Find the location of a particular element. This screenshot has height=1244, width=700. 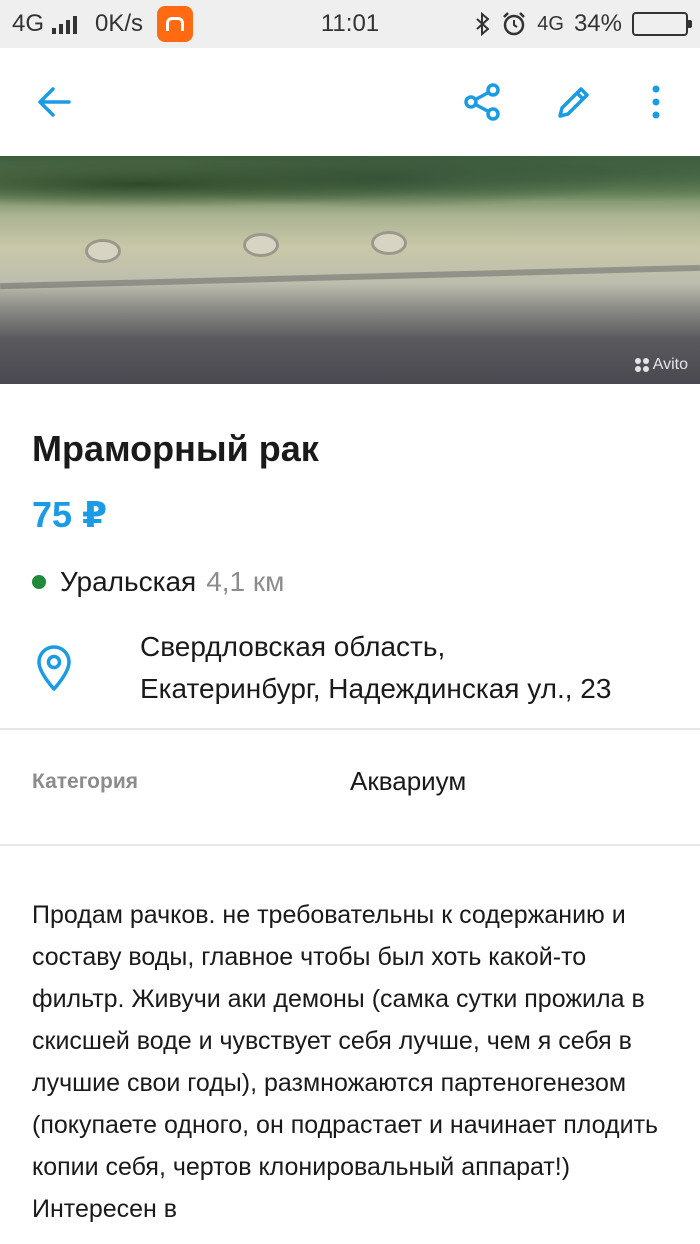

share-icon is located at coordinates (482, 102).